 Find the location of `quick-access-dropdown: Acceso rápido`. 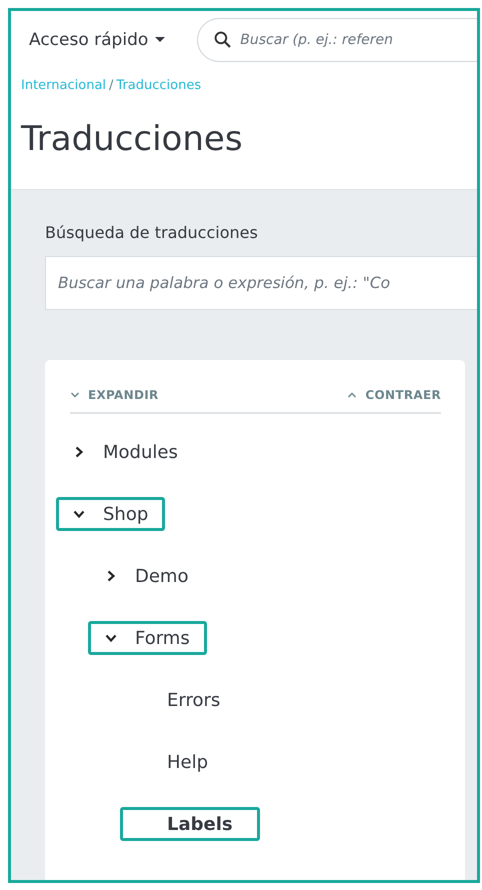

quick-access-dropdown: Acceso rápido is located at coordinates (97, 40).